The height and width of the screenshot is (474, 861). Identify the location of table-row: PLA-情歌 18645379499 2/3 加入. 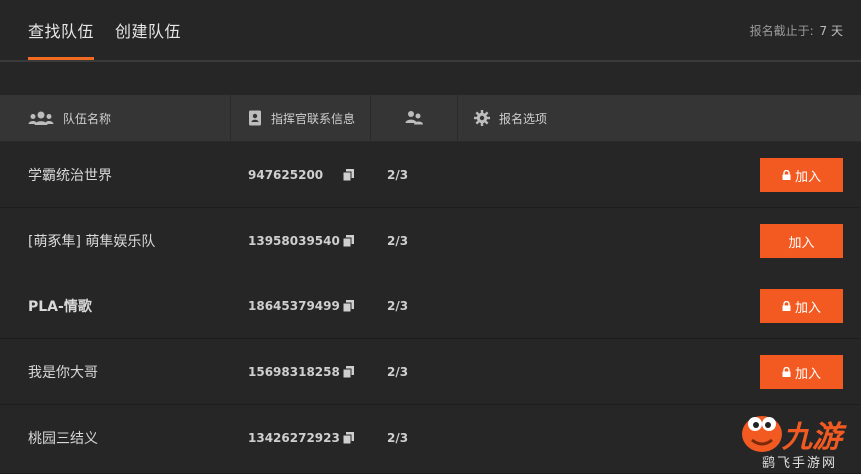
(430, 306).